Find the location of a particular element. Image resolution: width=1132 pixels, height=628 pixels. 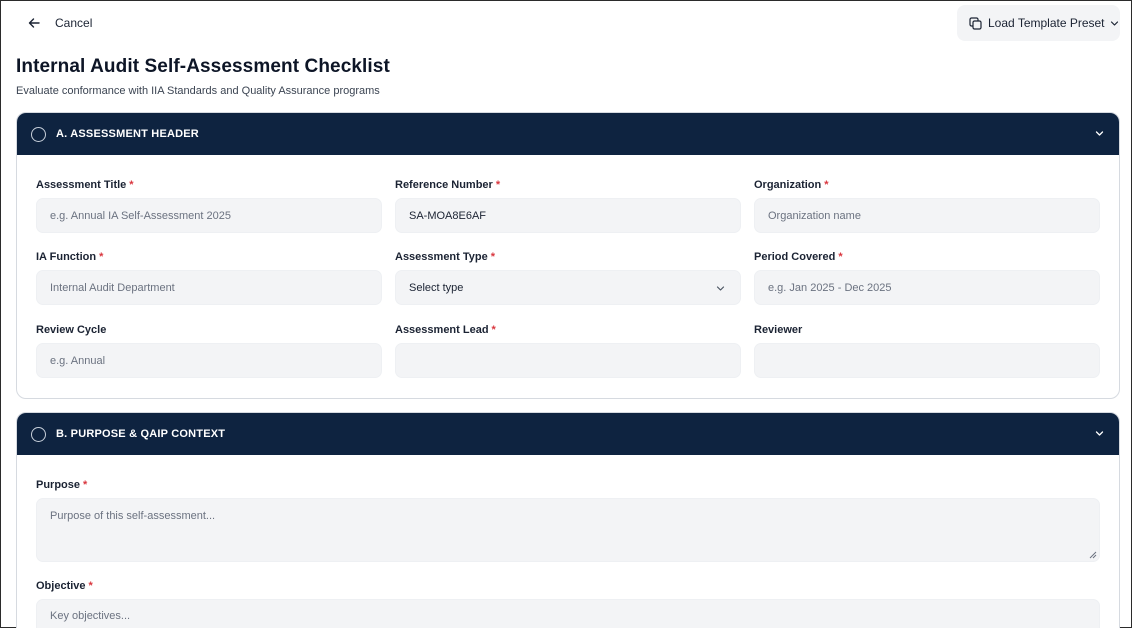

period-covered-label: Period Covered * is located at coordinates (798, 257).